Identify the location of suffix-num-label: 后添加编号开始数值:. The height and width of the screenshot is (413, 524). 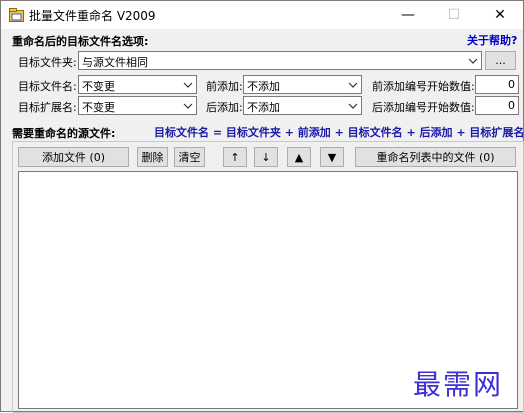
(423, 107).